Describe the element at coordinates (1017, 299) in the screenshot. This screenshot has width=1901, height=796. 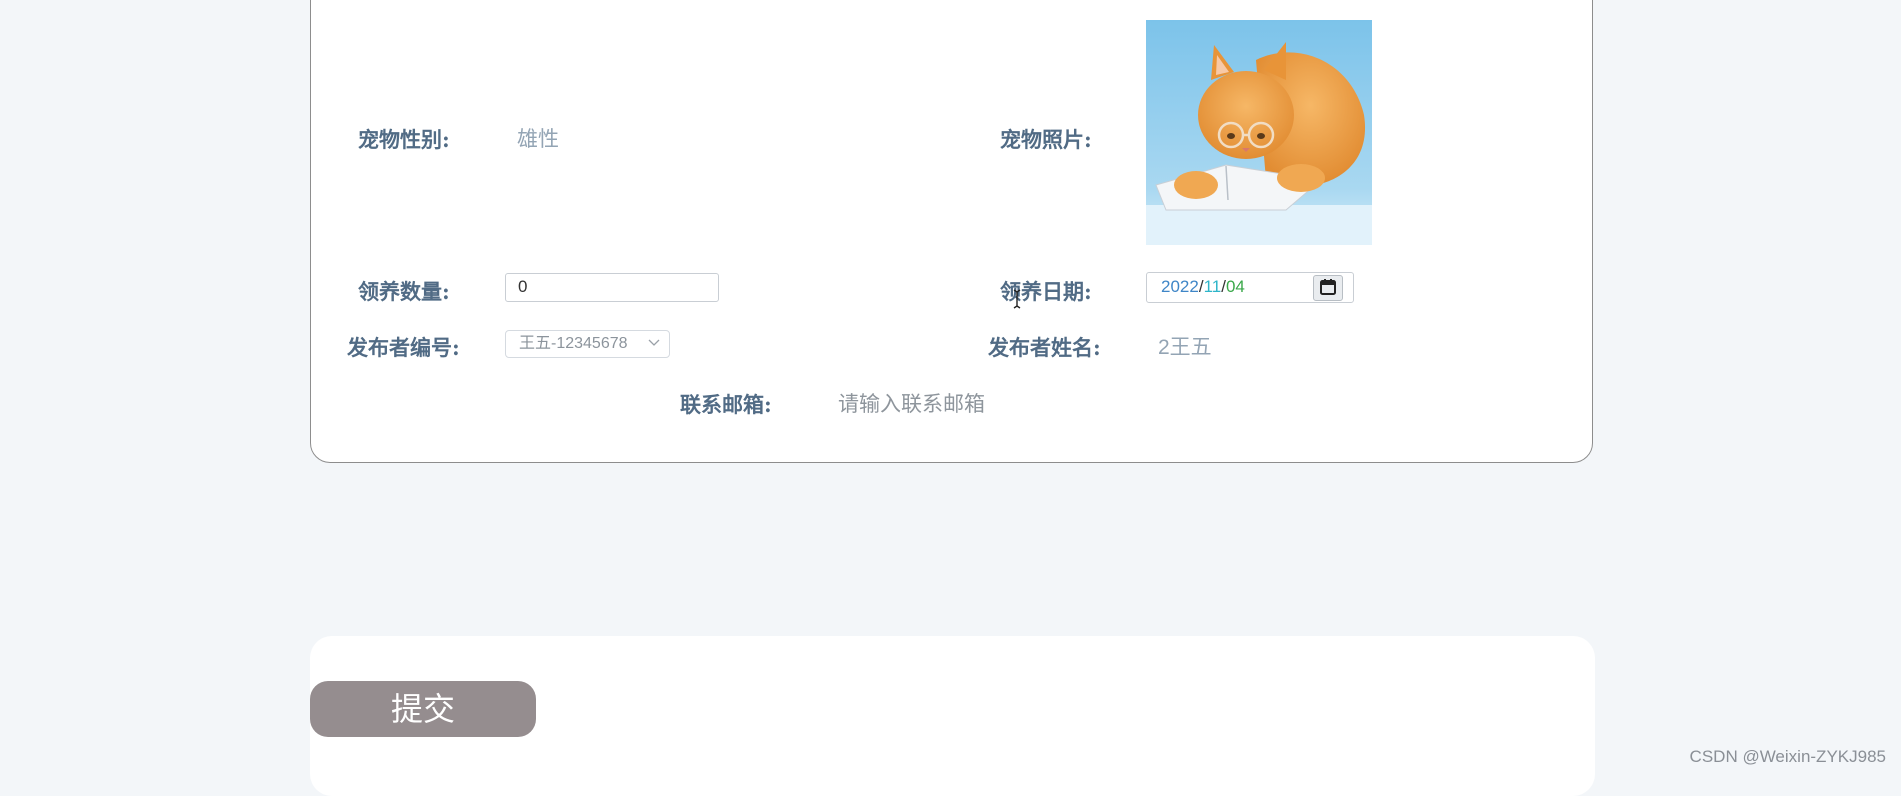
I see `text-cursor-icon` at that location.